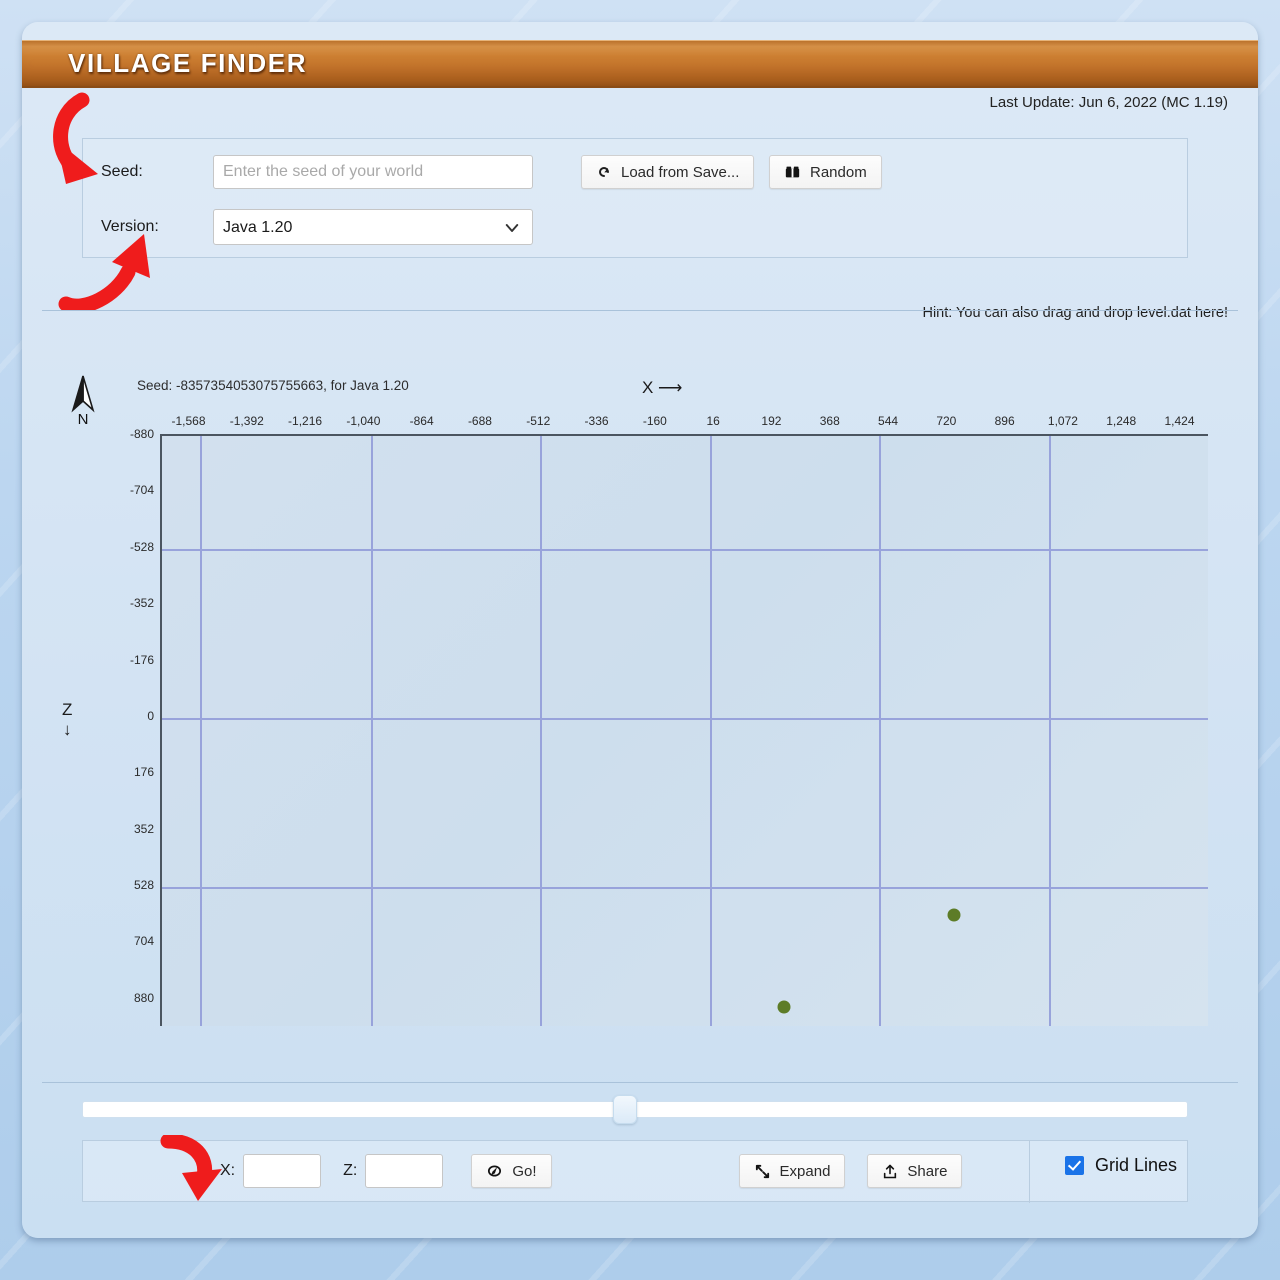 Image resolution: width=1280 pixels, height=1280 pixels. What do you see at coordinates (246, 421) in the screenshot?
I see `x-axis-tick-label: -1,392` at bounding box center [246, 421].